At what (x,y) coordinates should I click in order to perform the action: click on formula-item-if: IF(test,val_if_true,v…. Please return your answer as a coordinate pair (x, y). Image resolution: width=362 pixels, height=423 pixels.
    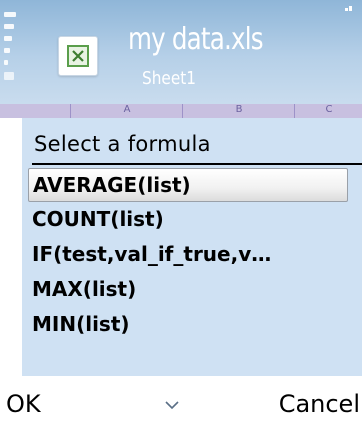
    Looking at the image, I should click on (192, 254).